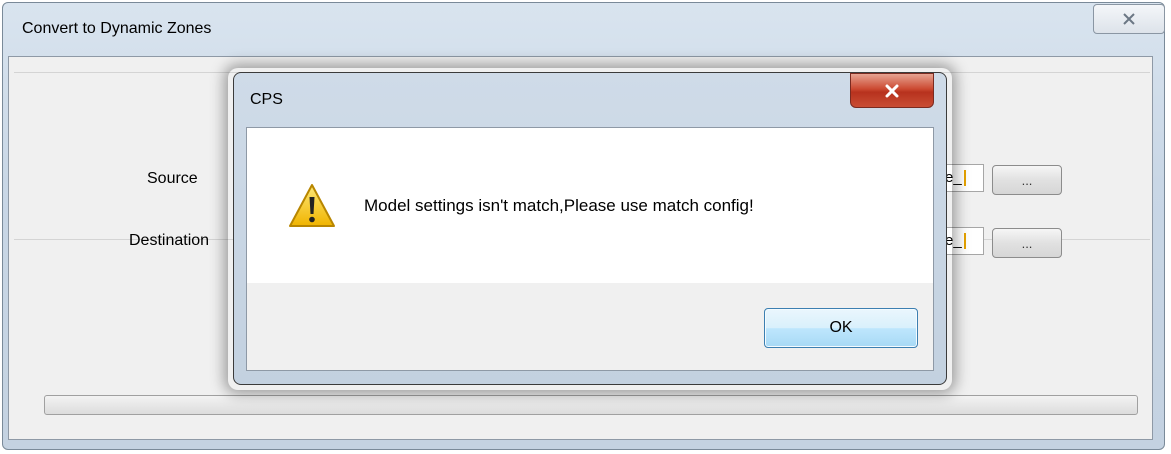  I want to click on warning-icon, so click(312, 205).